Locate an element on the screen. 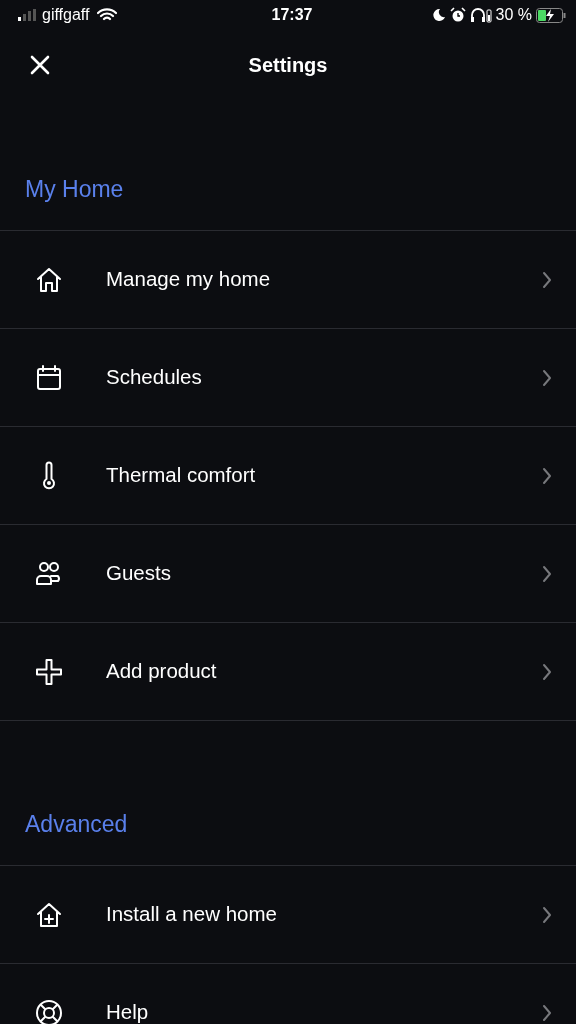 The width and height of the screenshot is (576, 1024). battery-percentage: 30 % is located at coordinates (513, 15).